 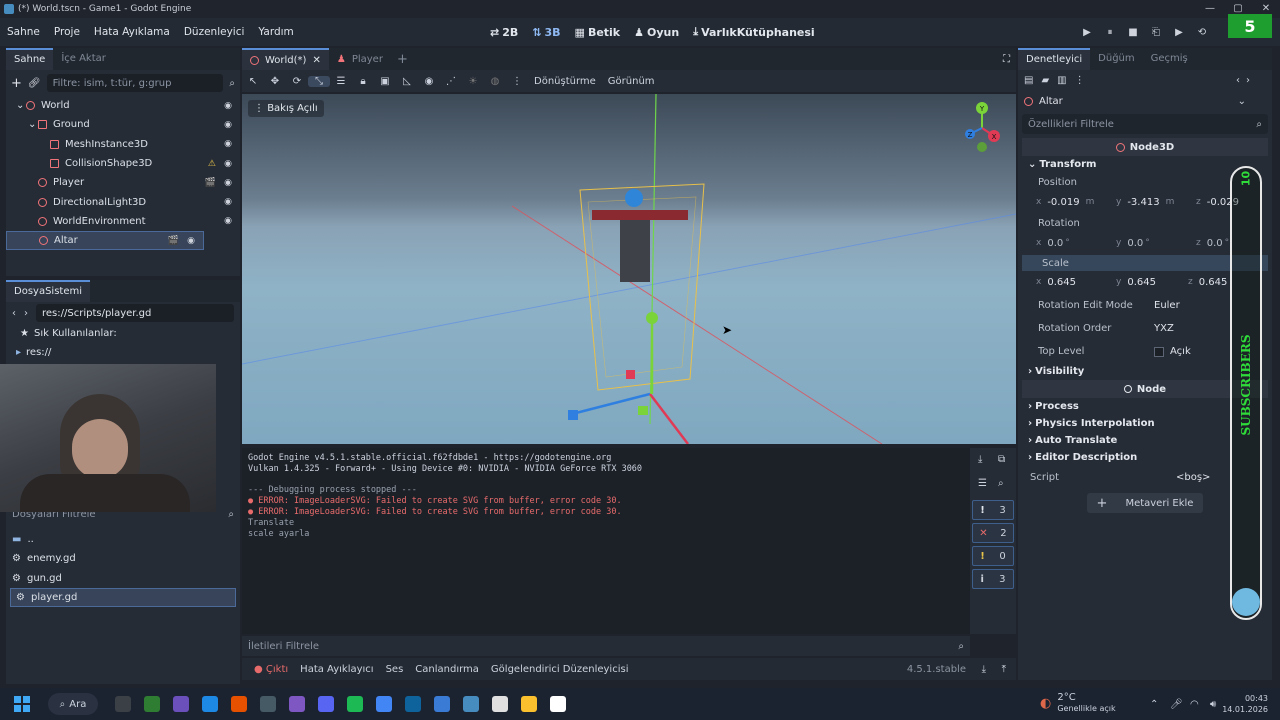 I want to click on console-filter-input: İletileri Filtrele, so click(x=603, y=646).